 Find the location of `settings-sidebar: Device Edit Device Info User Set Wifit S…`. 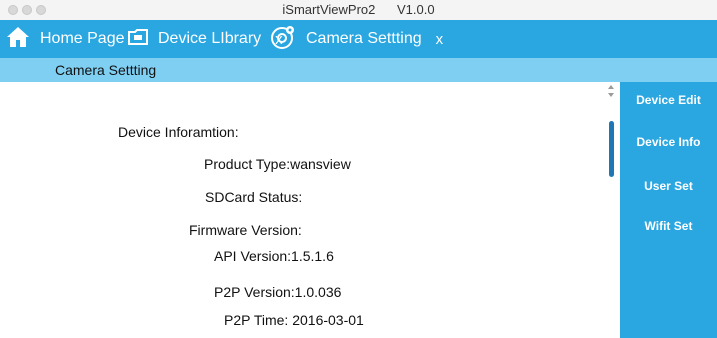

settings-sidebar: Device Edit Device Info User Set Wifit S… is located at coordinates (668, 210).